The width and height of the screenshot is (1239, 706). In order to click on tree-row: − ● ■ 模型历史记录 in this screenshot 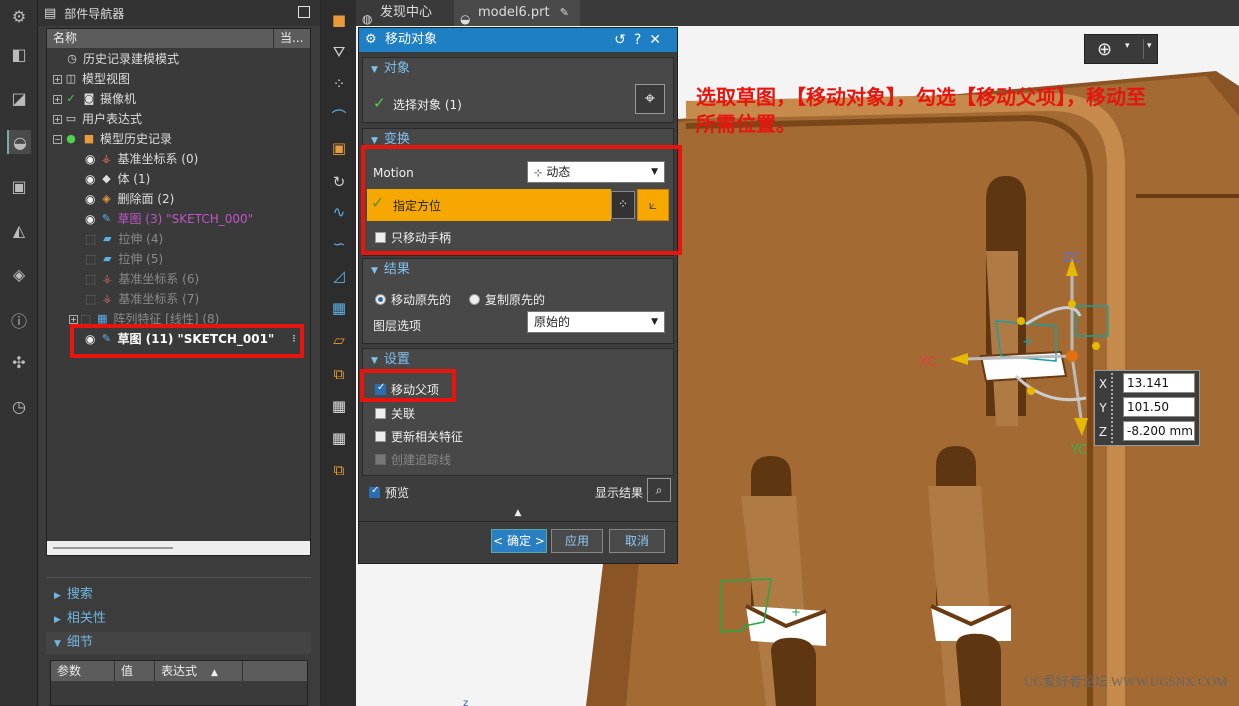, I will do `click(112, 139)`.